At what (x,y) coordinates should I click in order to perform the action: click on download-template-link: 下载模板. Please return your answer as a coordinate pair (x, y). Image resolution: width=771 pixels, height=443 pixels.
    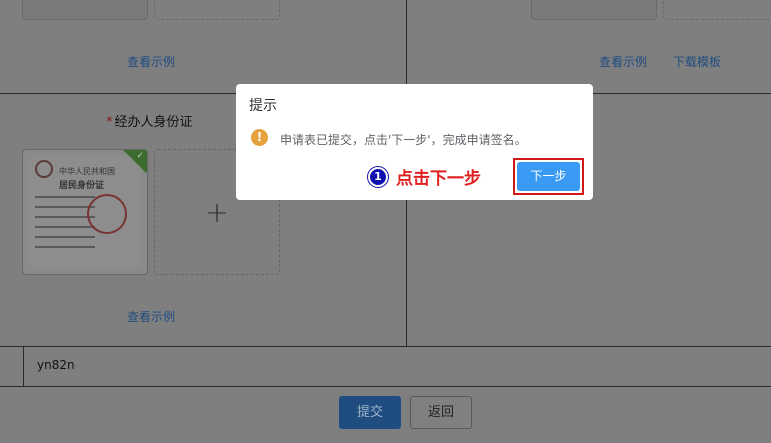
    Looking at the image, I should click on (697, 61).